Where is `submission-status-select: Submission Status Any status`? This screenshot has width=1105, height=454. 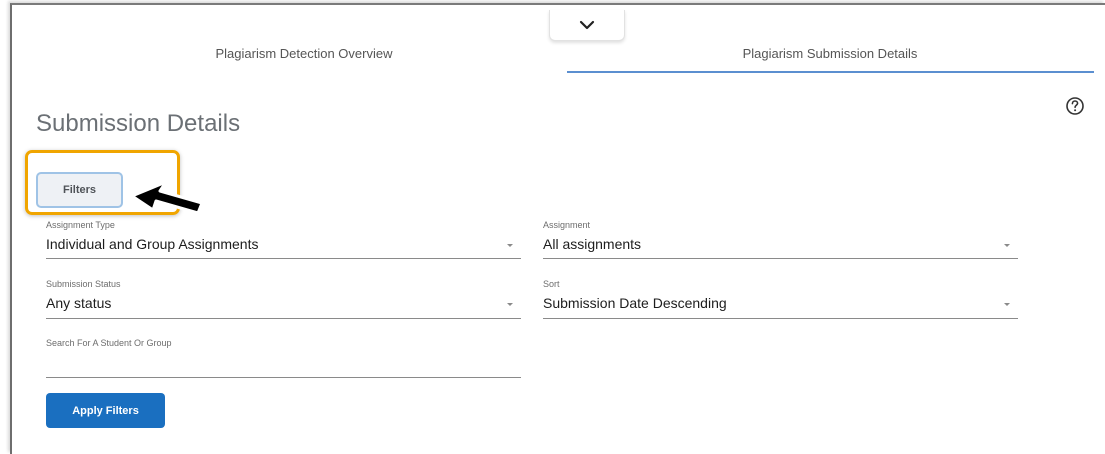
submission-status-select: Submission Status Any status is located at coordinates (283, 299).